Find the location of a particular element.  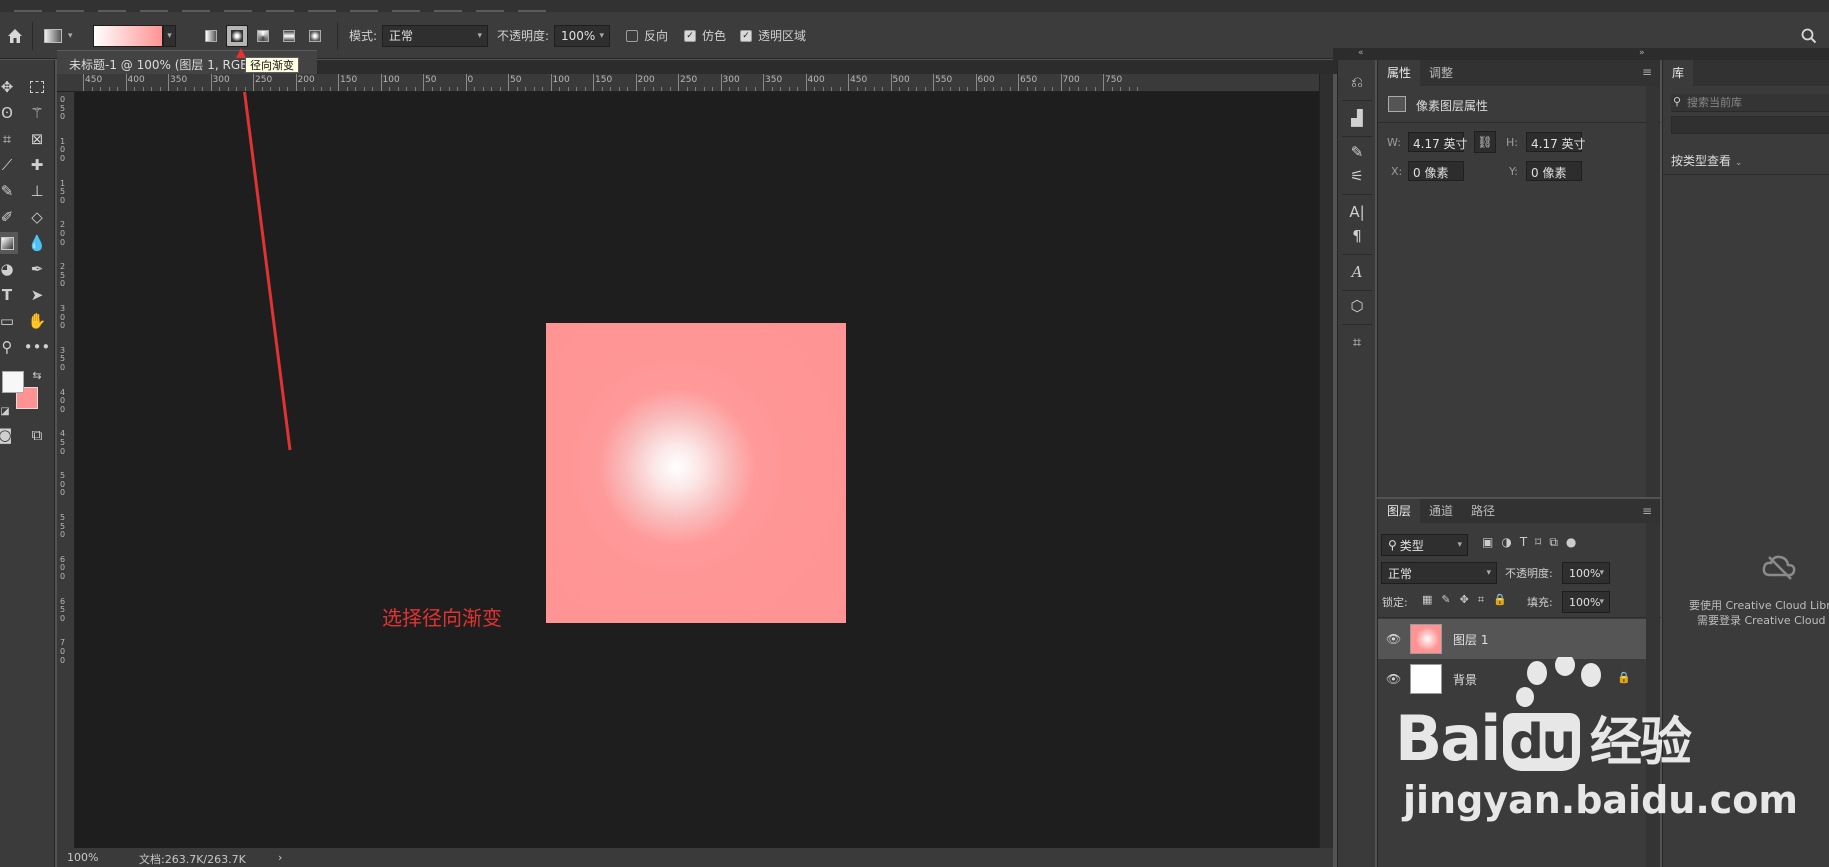

layers-scrollbar is located at coordinates (1653, 695).